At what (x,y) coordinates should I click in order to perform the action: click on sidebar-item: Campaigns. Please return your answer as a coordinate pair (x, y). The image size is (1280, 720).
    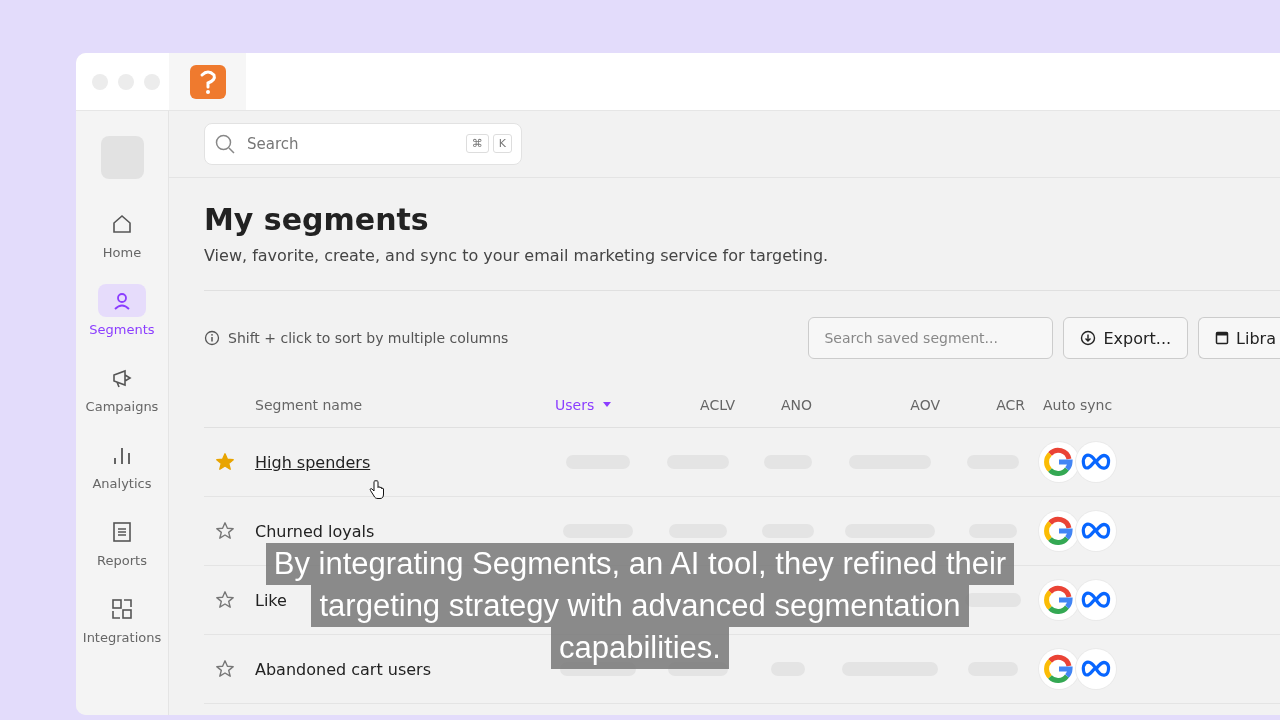
    Looking at the image, I should click on (122, 399).